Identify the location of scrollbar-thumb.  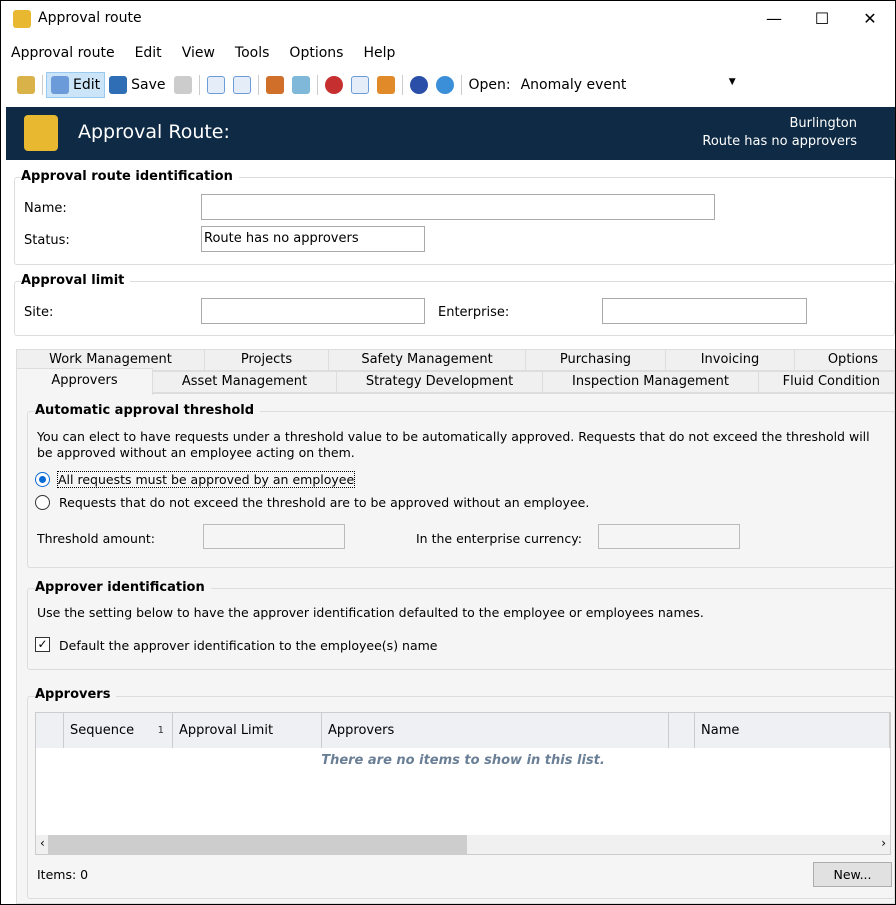
(257, 844).